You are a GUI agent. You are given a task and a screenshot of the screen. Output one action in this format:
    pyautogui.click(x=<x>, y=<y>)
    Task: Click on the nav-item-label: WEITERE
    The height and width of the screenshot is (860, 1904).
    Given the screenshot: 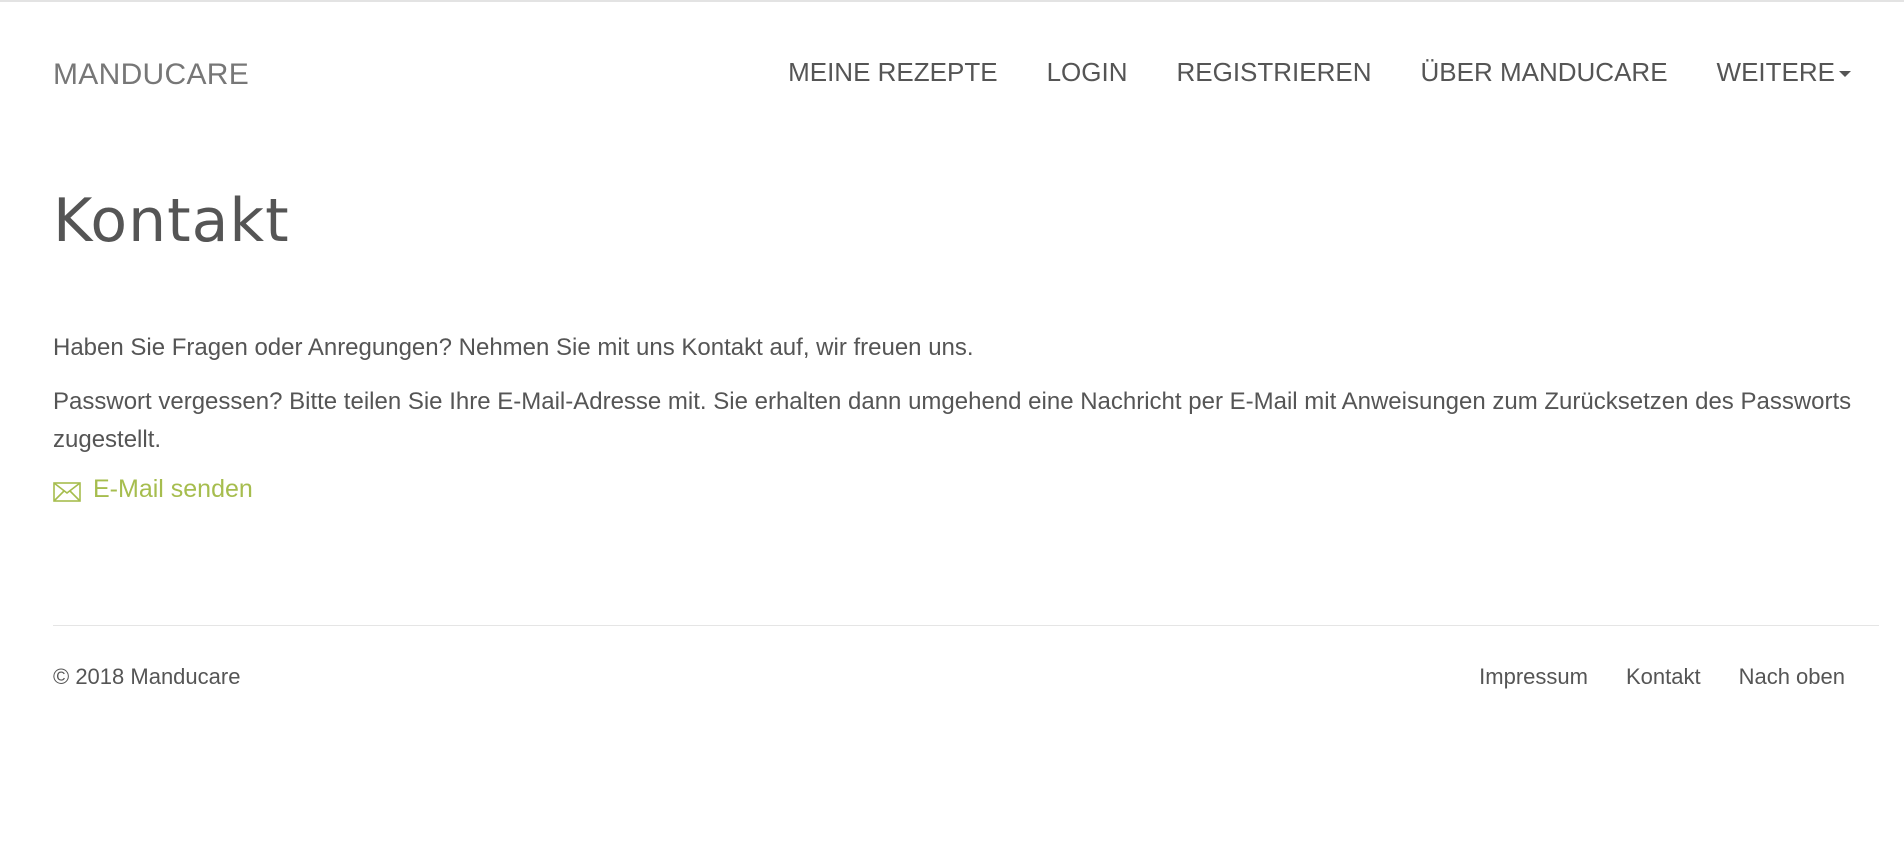 What is the action you would take?
    pyautogui.click(x=1775, y=72)
    